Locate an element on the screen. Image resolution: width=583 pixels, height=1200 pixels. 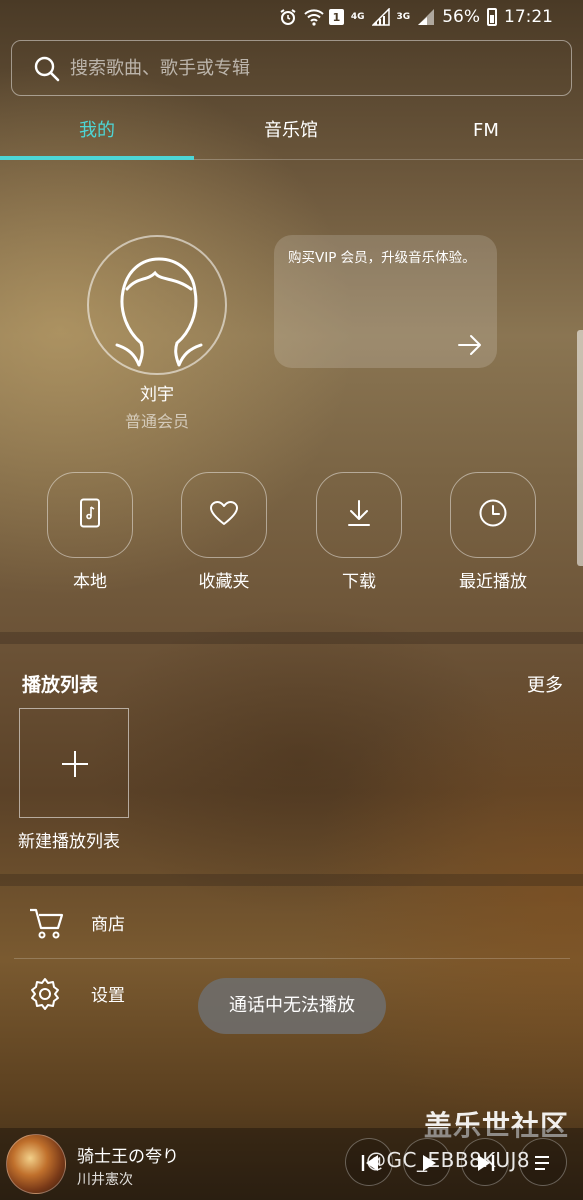
plus-icon is located at coordinates (75, 766).